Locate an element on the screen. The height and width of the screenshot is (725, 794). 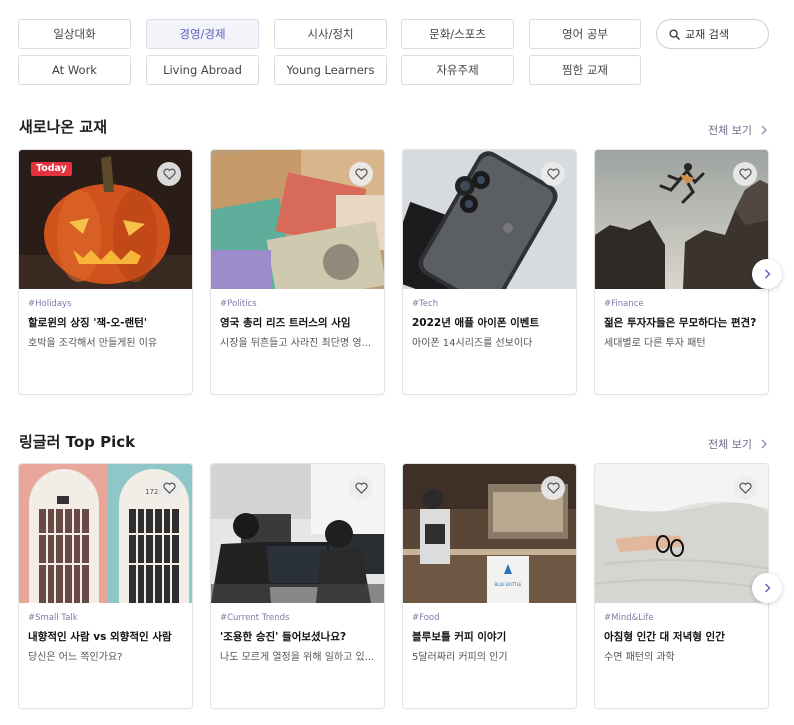
category-free-topic: 자유주제 is located at coordinates (457, 70).